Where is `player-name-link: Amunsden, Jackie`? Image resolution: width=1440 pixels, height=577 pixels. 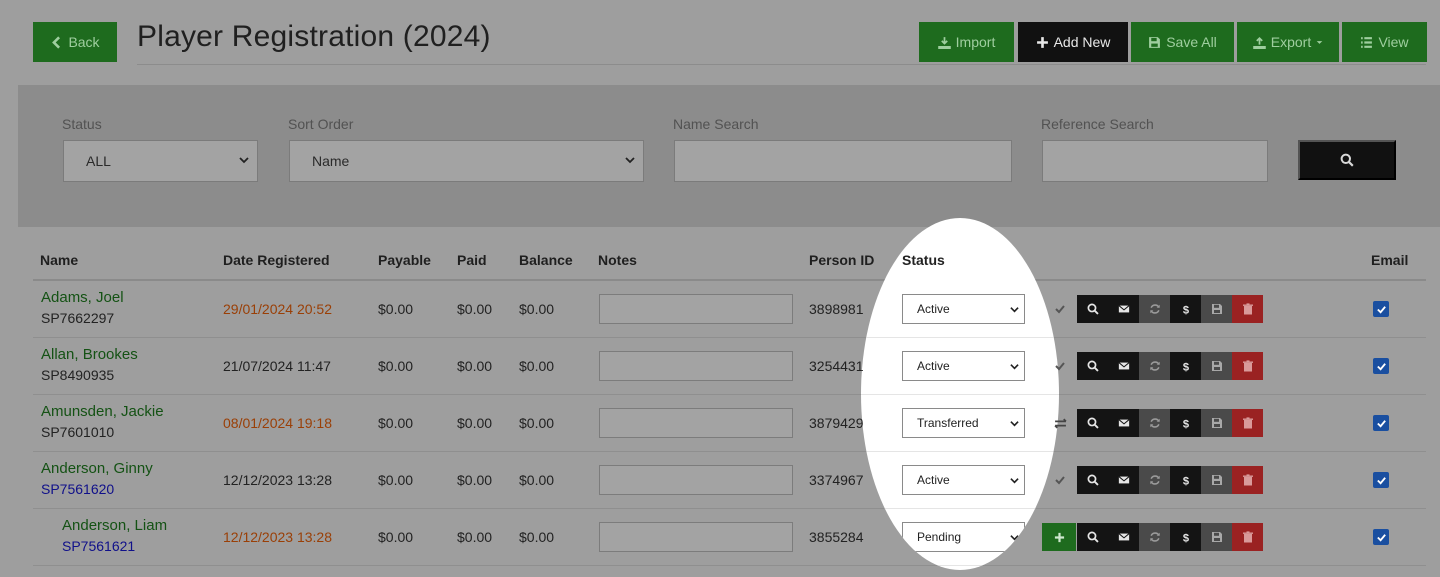 player-name-link: Amunsden, Jackie is located at coordinates (102, 411).